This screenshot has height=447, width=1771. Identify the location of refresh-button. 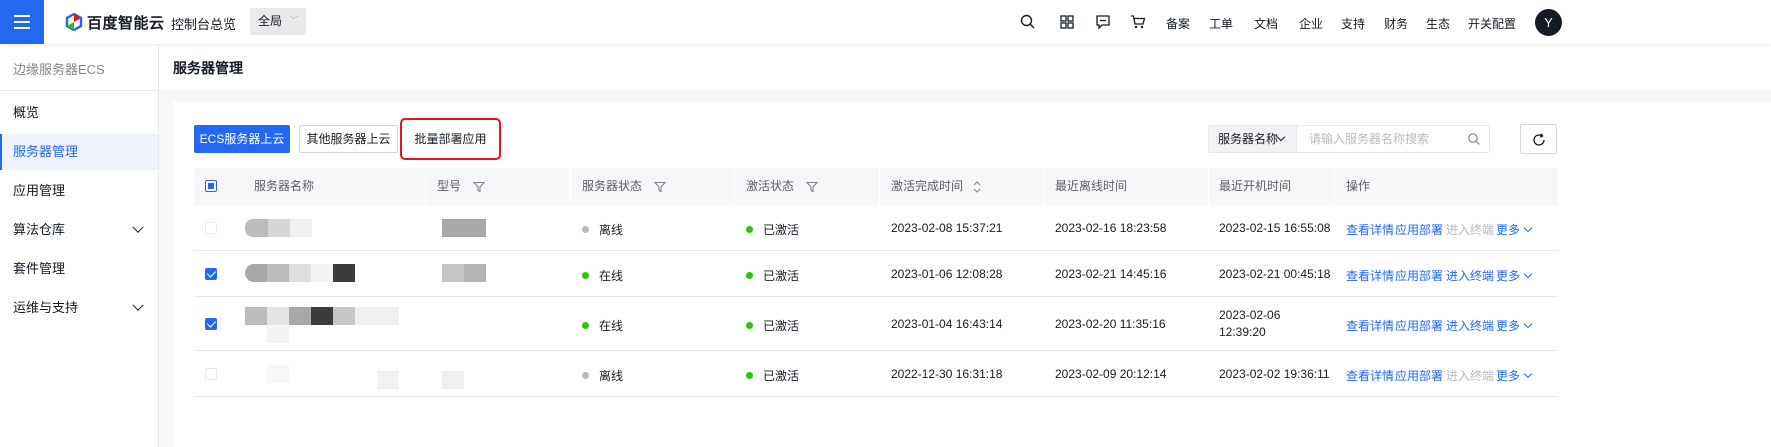
(1538, 139).